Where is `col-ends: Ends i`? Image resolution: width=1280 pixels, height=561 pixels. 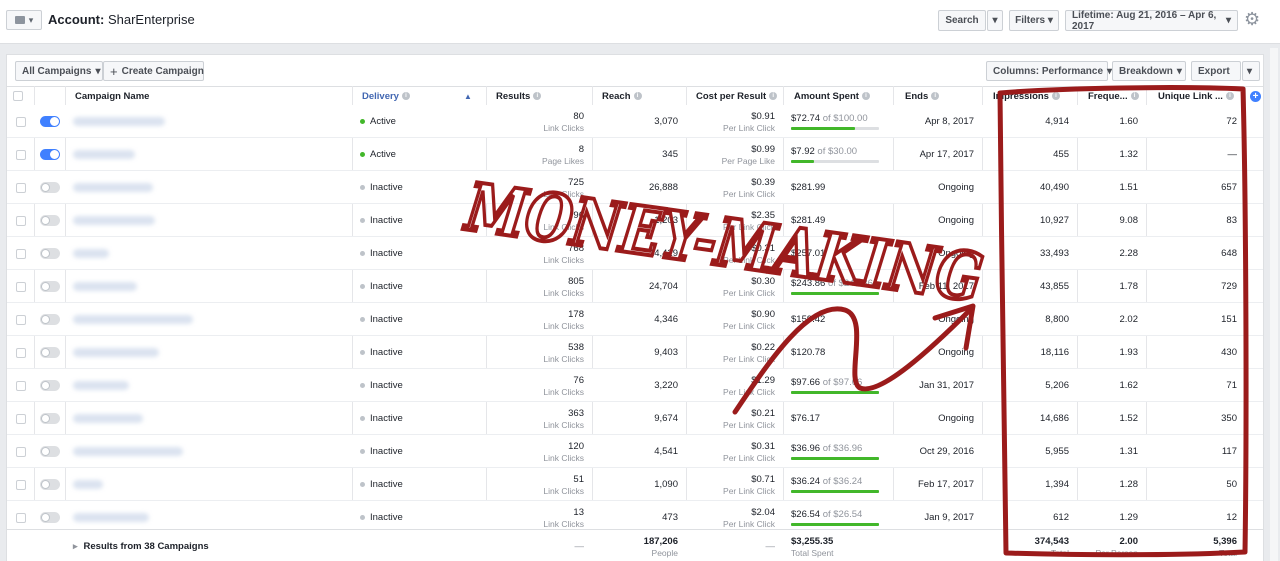
col-ends: Ends i is located at coordinates (942, 96).